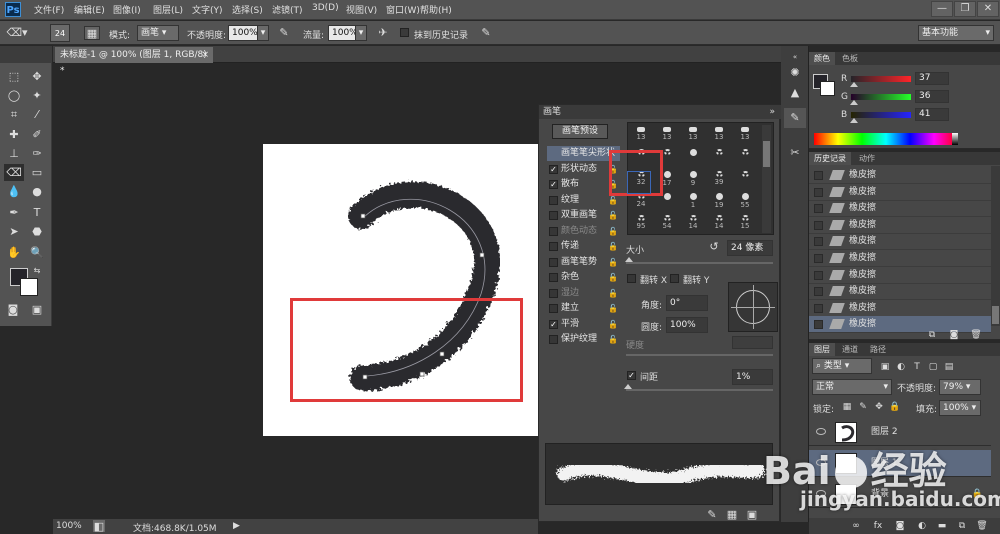 Image resolution: width=1000 pixels, height=534 pixels. Describe the element at coordinates (14, 153) in the screenshot. I see `clone-stamp-tool-icon: ⊥` at that location.